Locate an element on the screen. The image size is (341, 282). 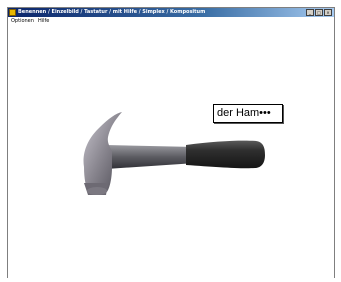
hammer-grip is located at coordinates (225, 154).